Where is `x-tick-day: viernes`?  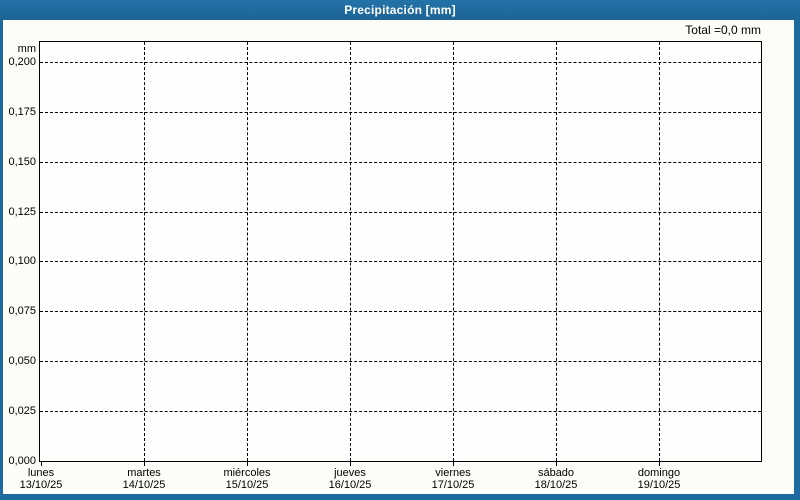
x-tick-day: viernes is located at coordinates (453, 473).